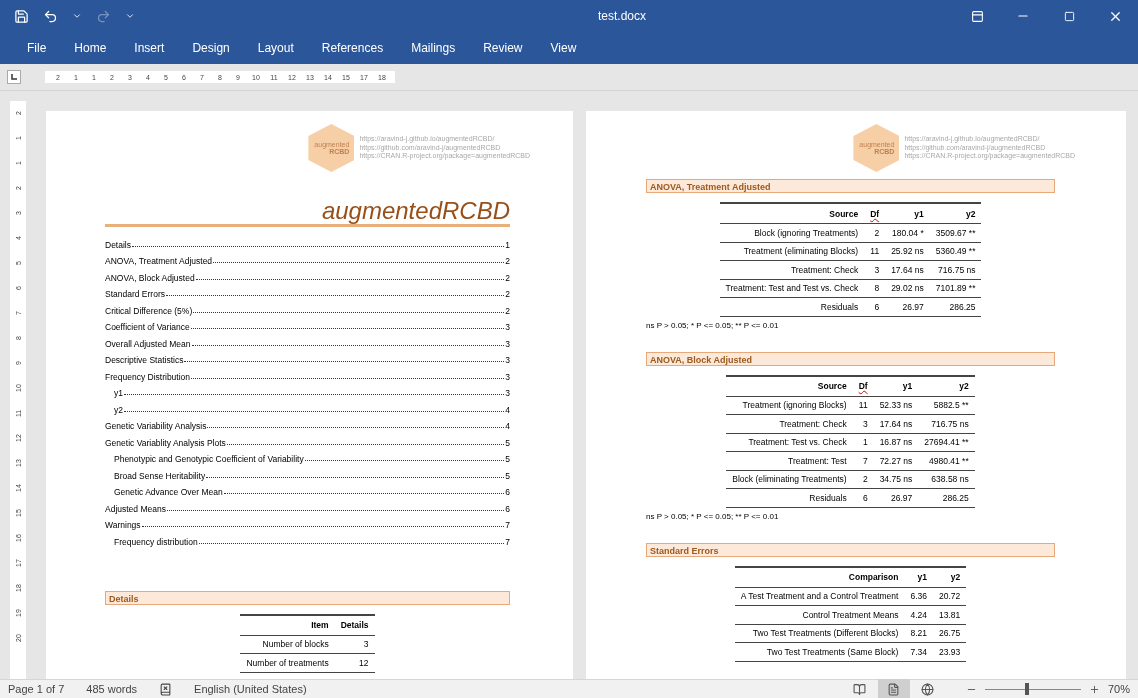 This screenshot has height=698, width=1138. I want to click on table-cell: 8, so click(875, 288).